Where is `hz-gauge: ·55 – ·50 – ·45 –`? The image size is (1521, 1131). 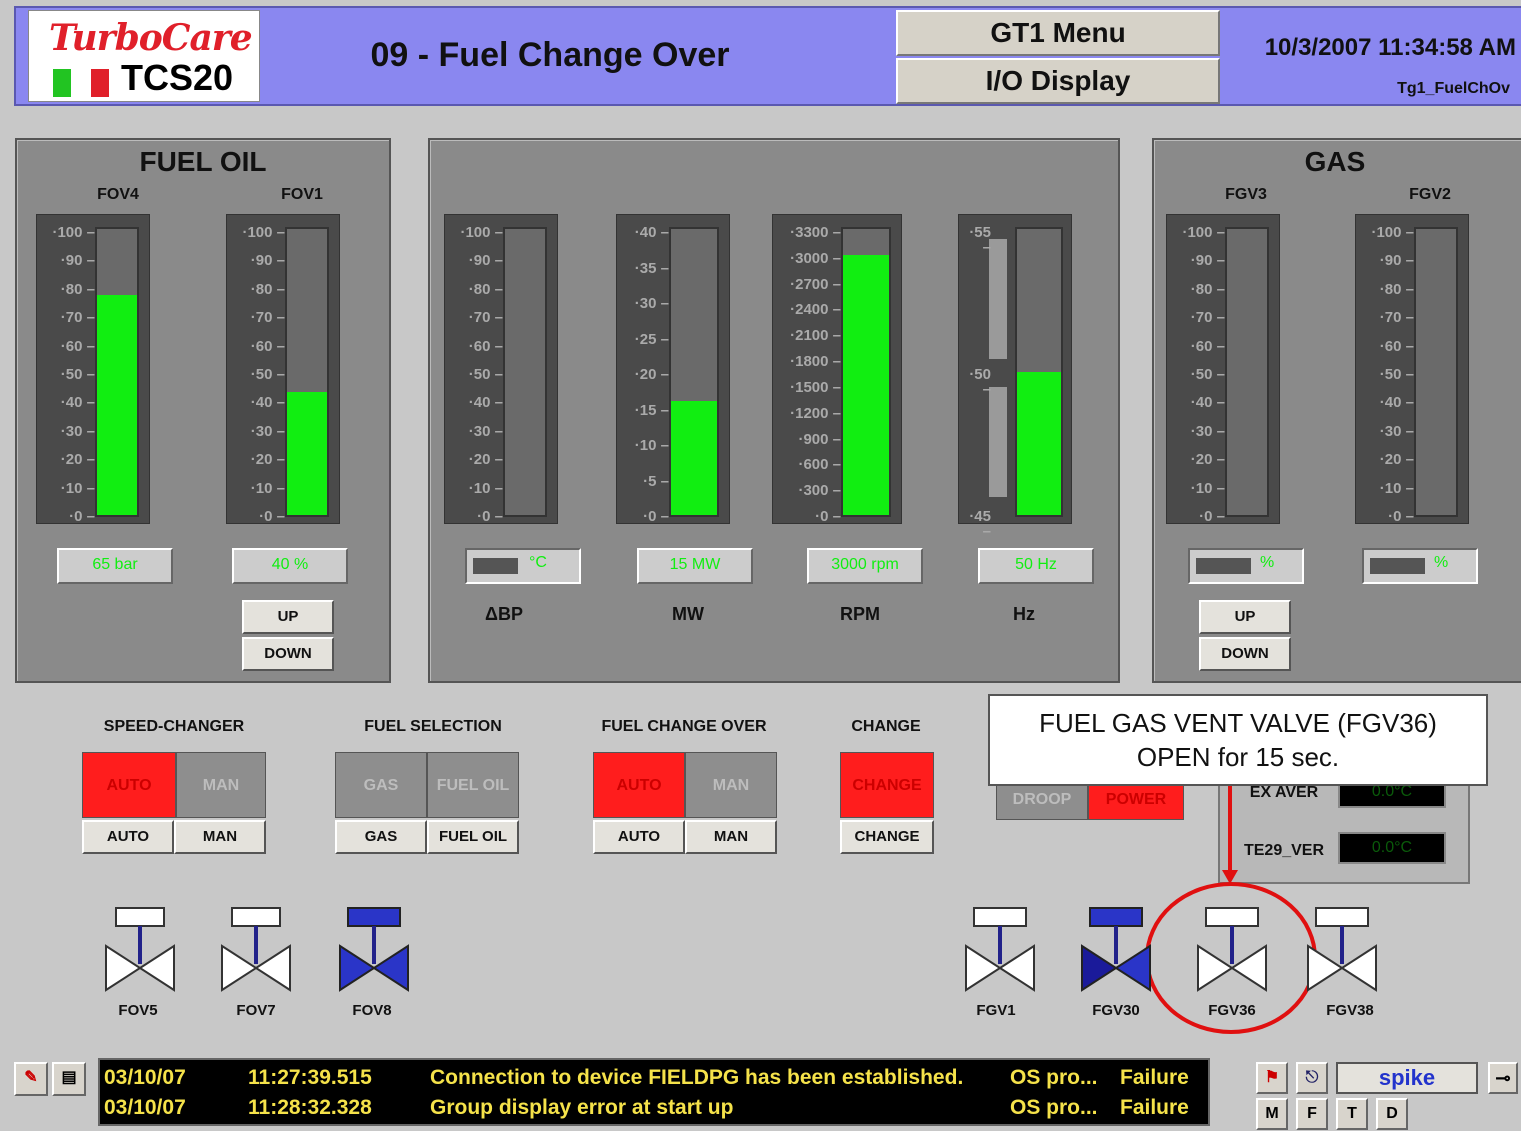
hz-gauge: ·55 – ·50 – ·45 – is located at coordinates (1015, 376).